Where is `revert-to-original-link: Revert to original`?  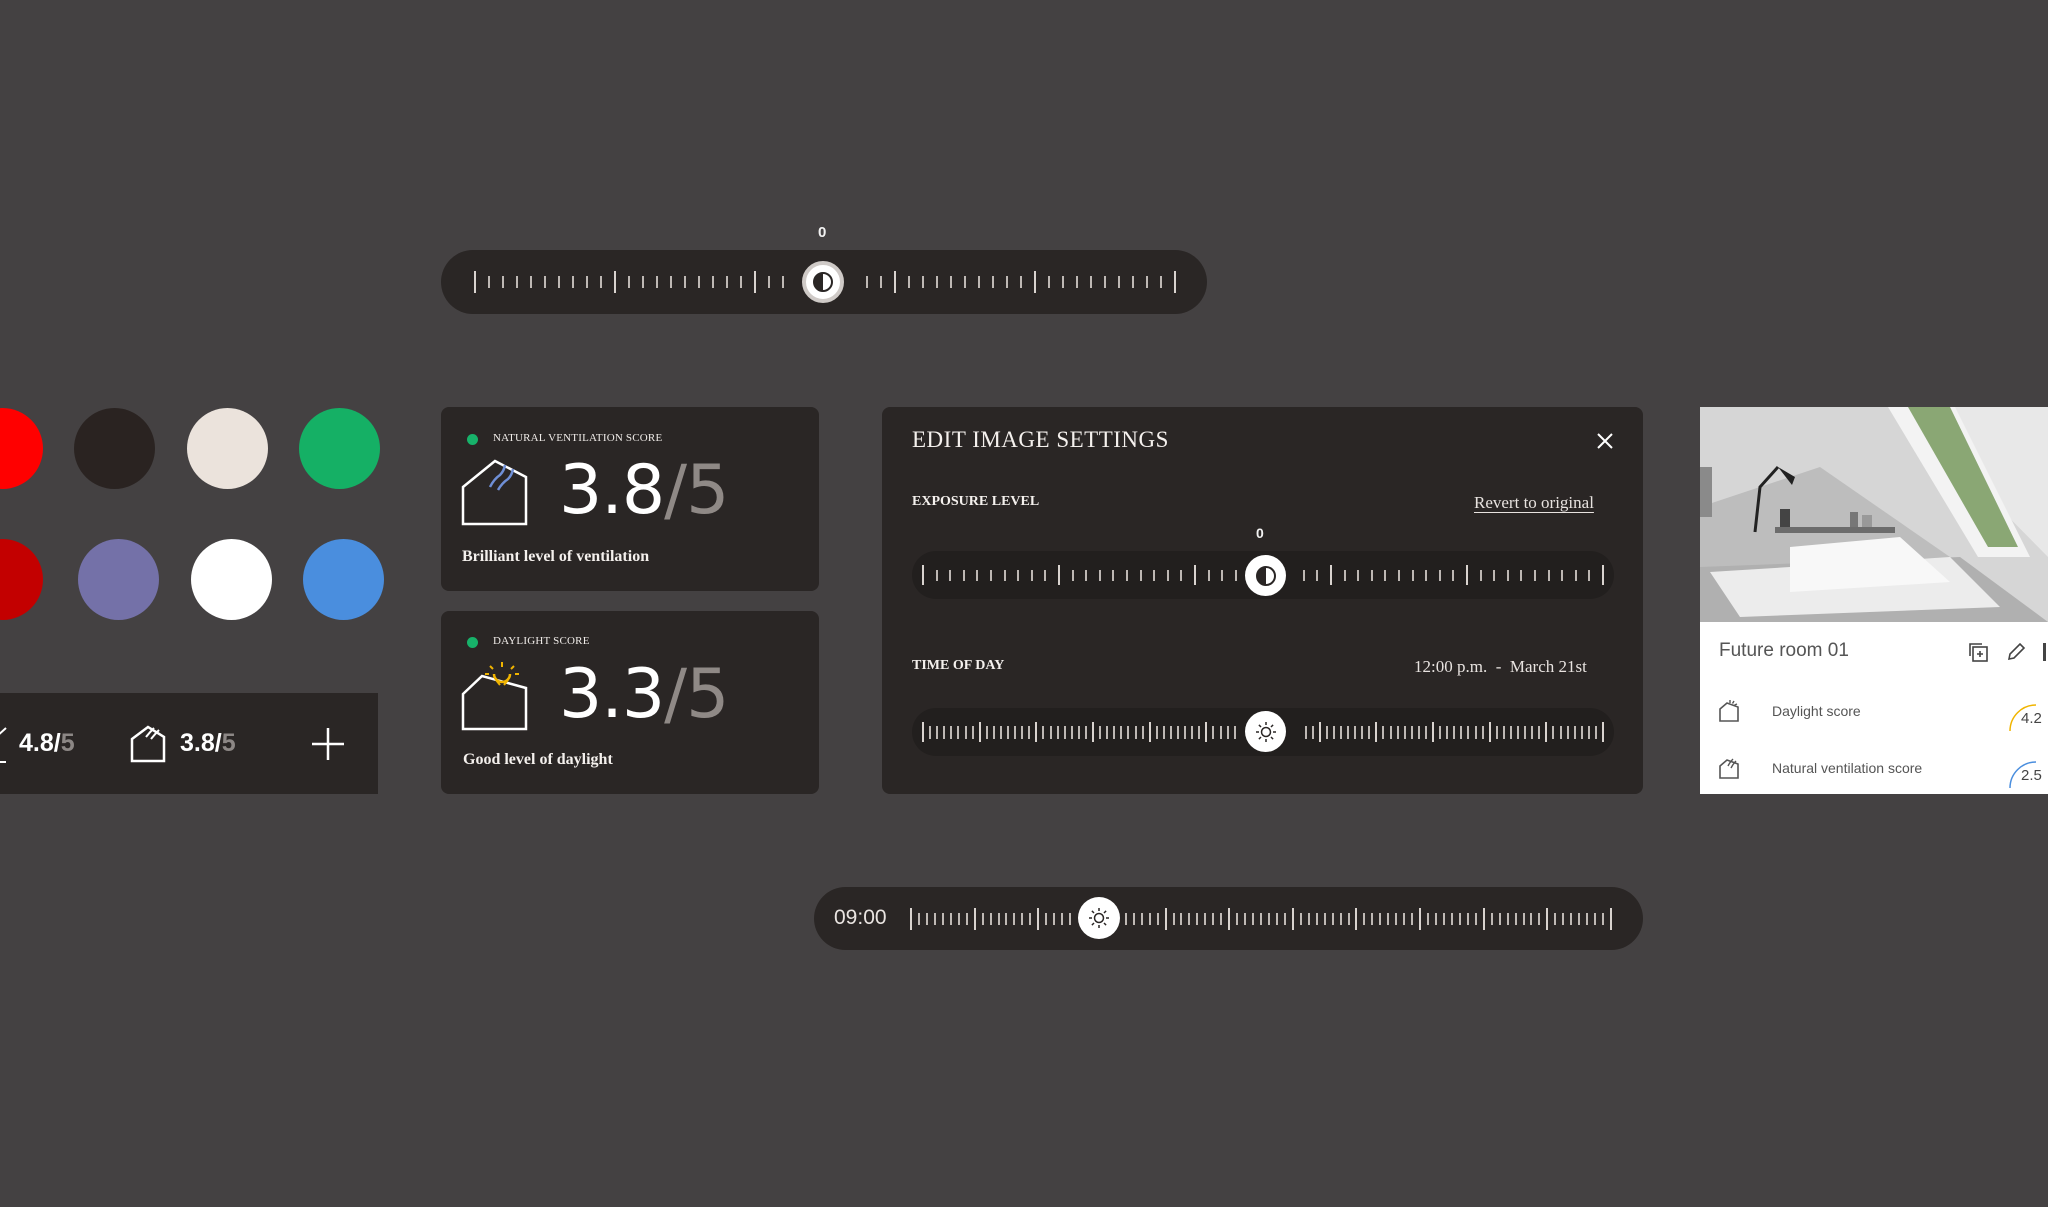 revert-to-original-link: Revert to original is located at coordinates (1534, 503).